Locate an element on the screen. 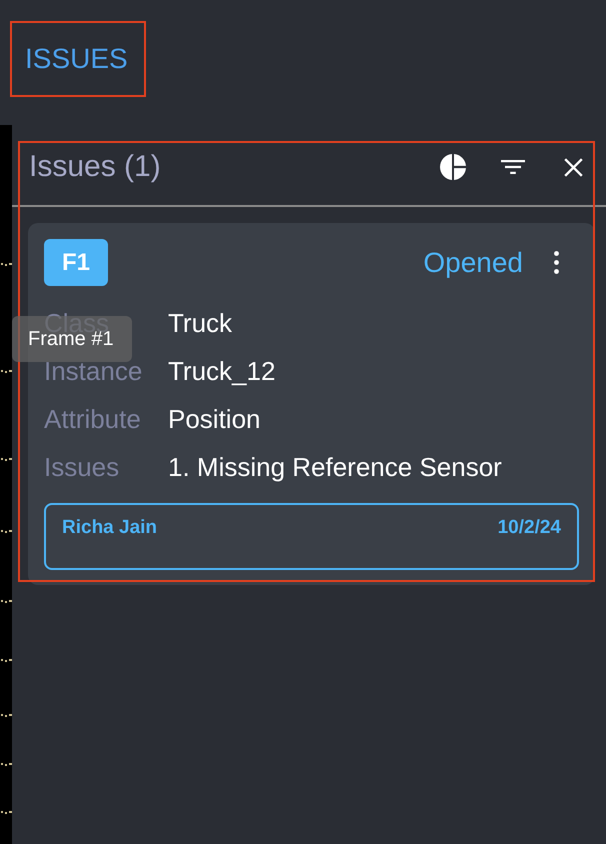 The image size is (606, 844). pie-chart-icon is located at coordinates (453, 167).